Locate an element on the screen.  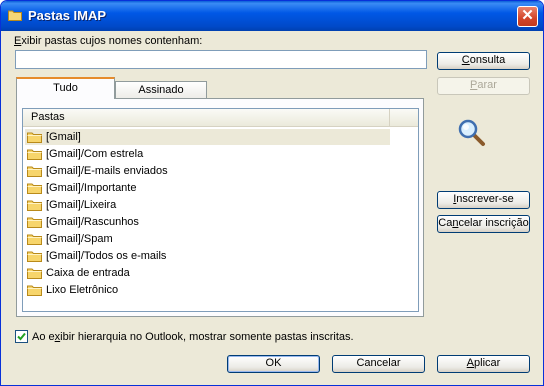
checkmark-icon is located at coordinates (21, 336).